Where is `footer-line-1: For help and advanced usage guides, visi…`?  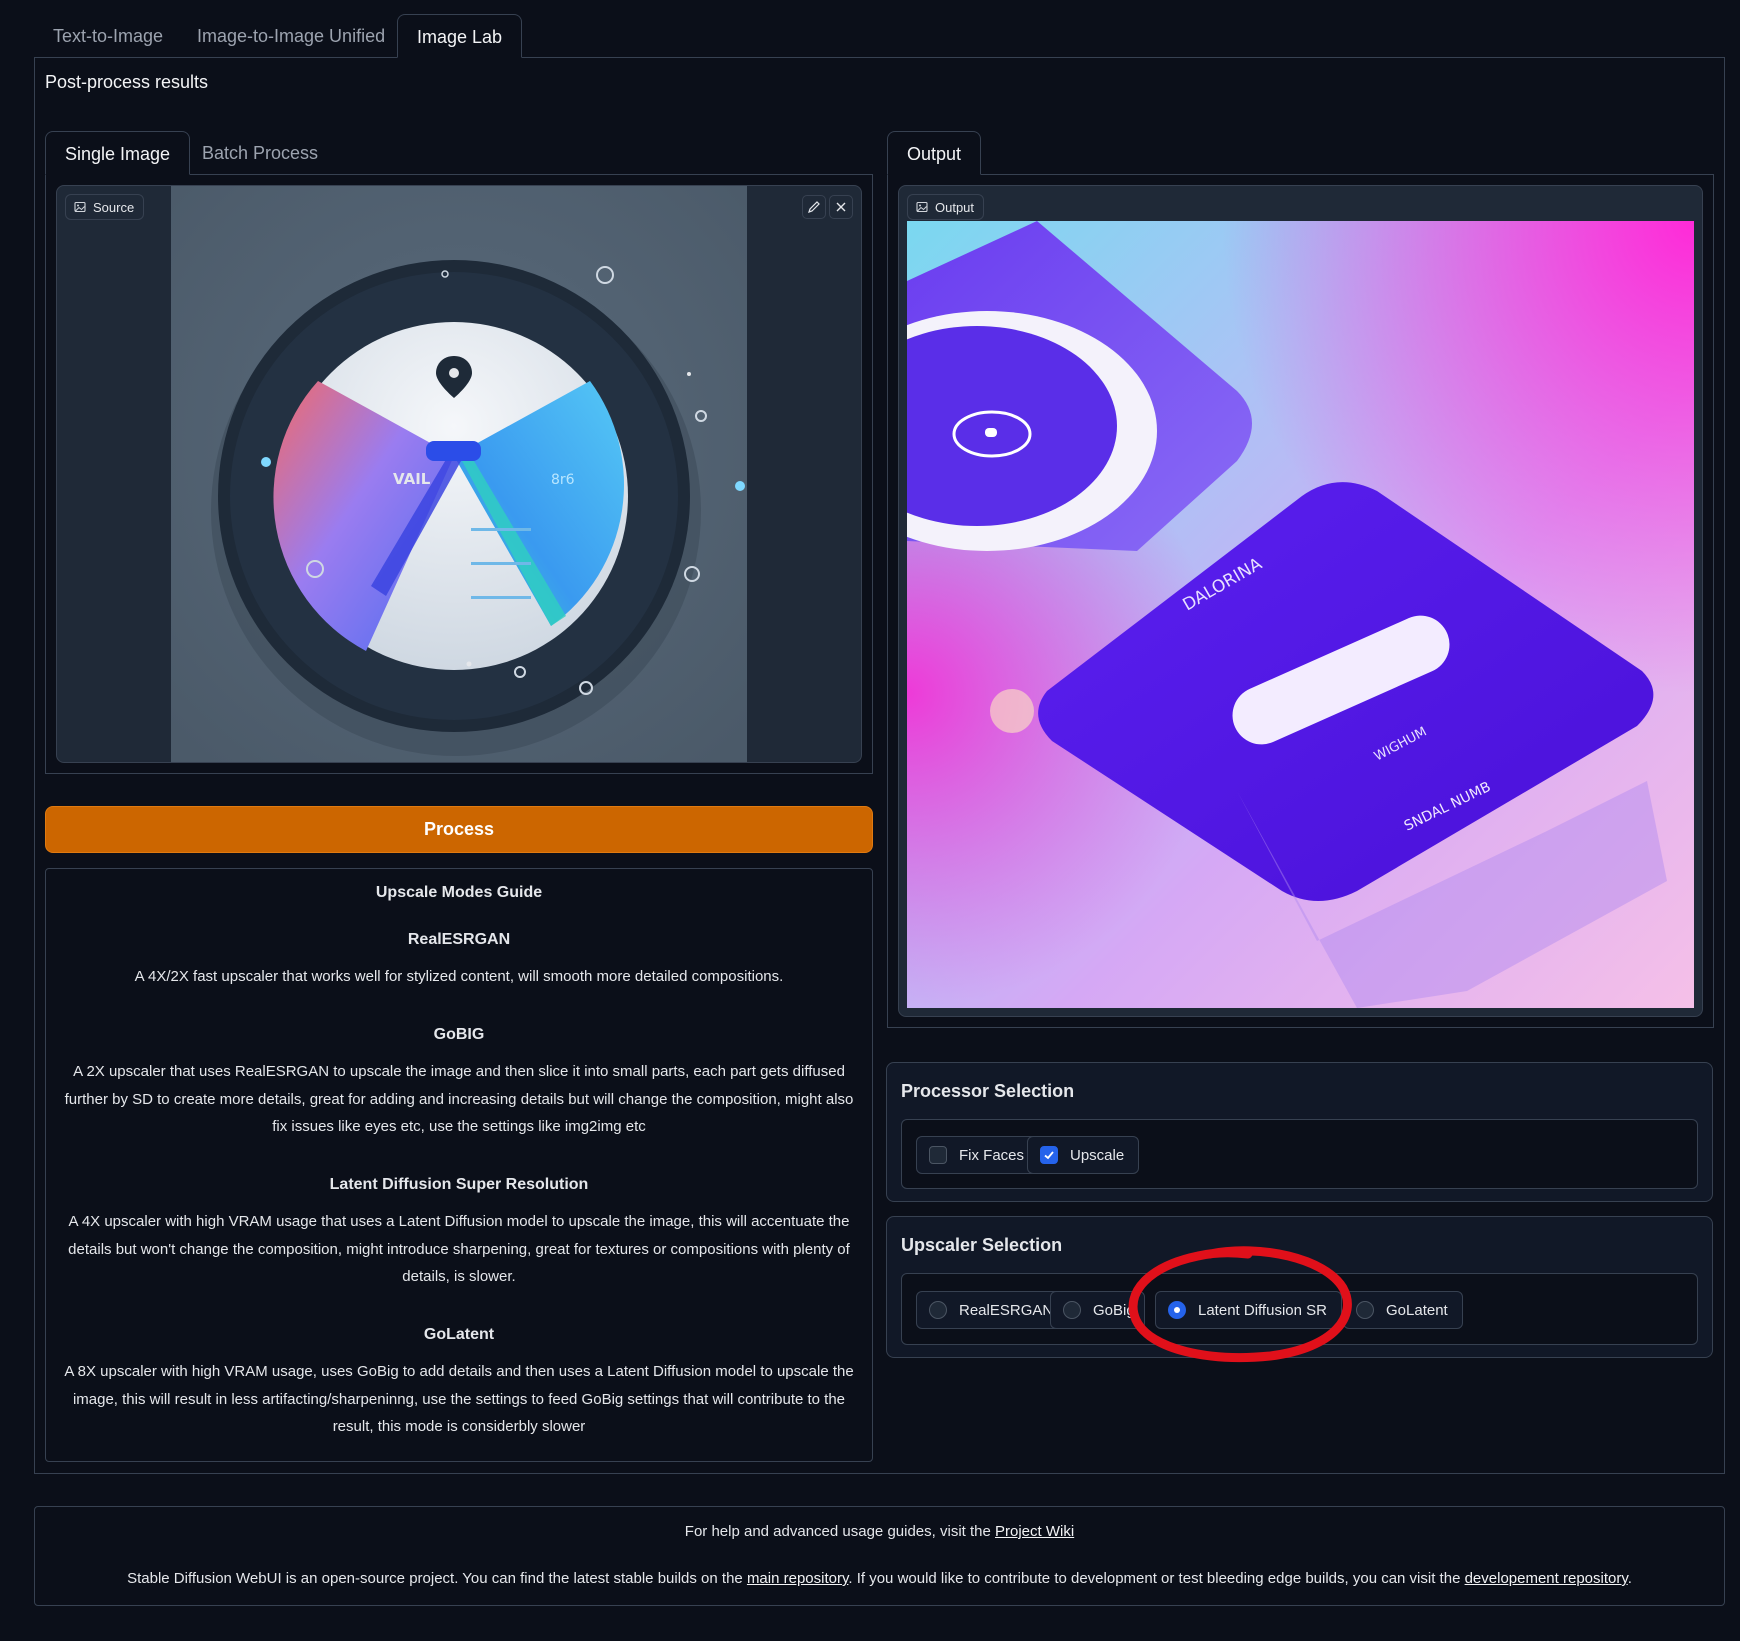 footer-line-1: For help and advanced usage guides, visi… is located at coordinates (879, 1531).